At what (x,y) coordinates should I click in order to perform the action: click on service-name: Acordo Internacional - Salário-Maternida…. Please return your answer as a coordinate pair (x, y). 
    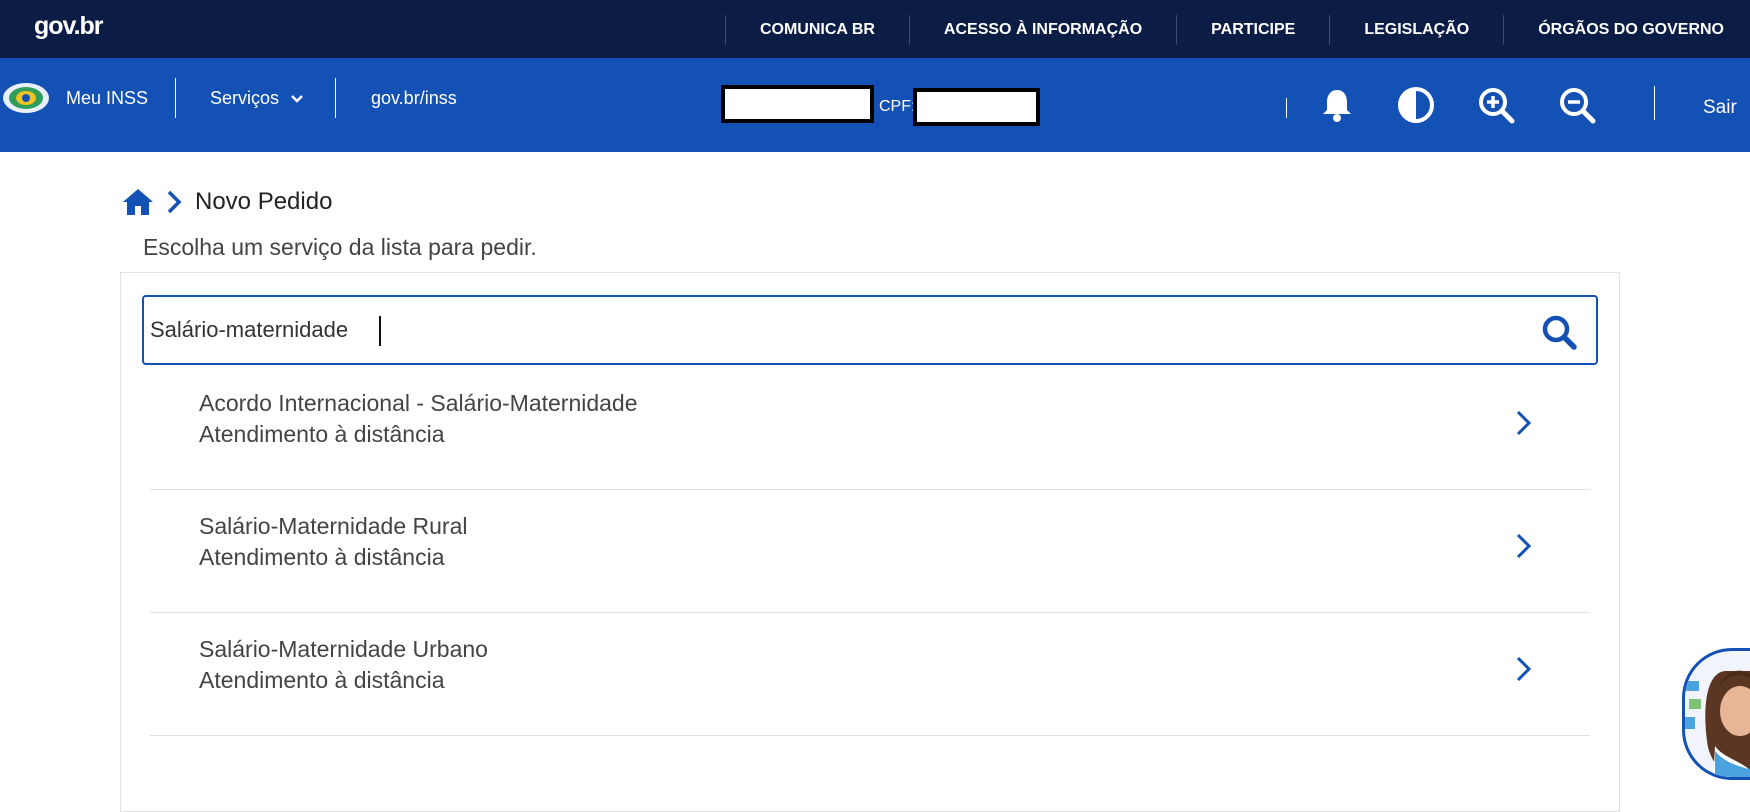
    Looking at the image, I should click on (418, 403).